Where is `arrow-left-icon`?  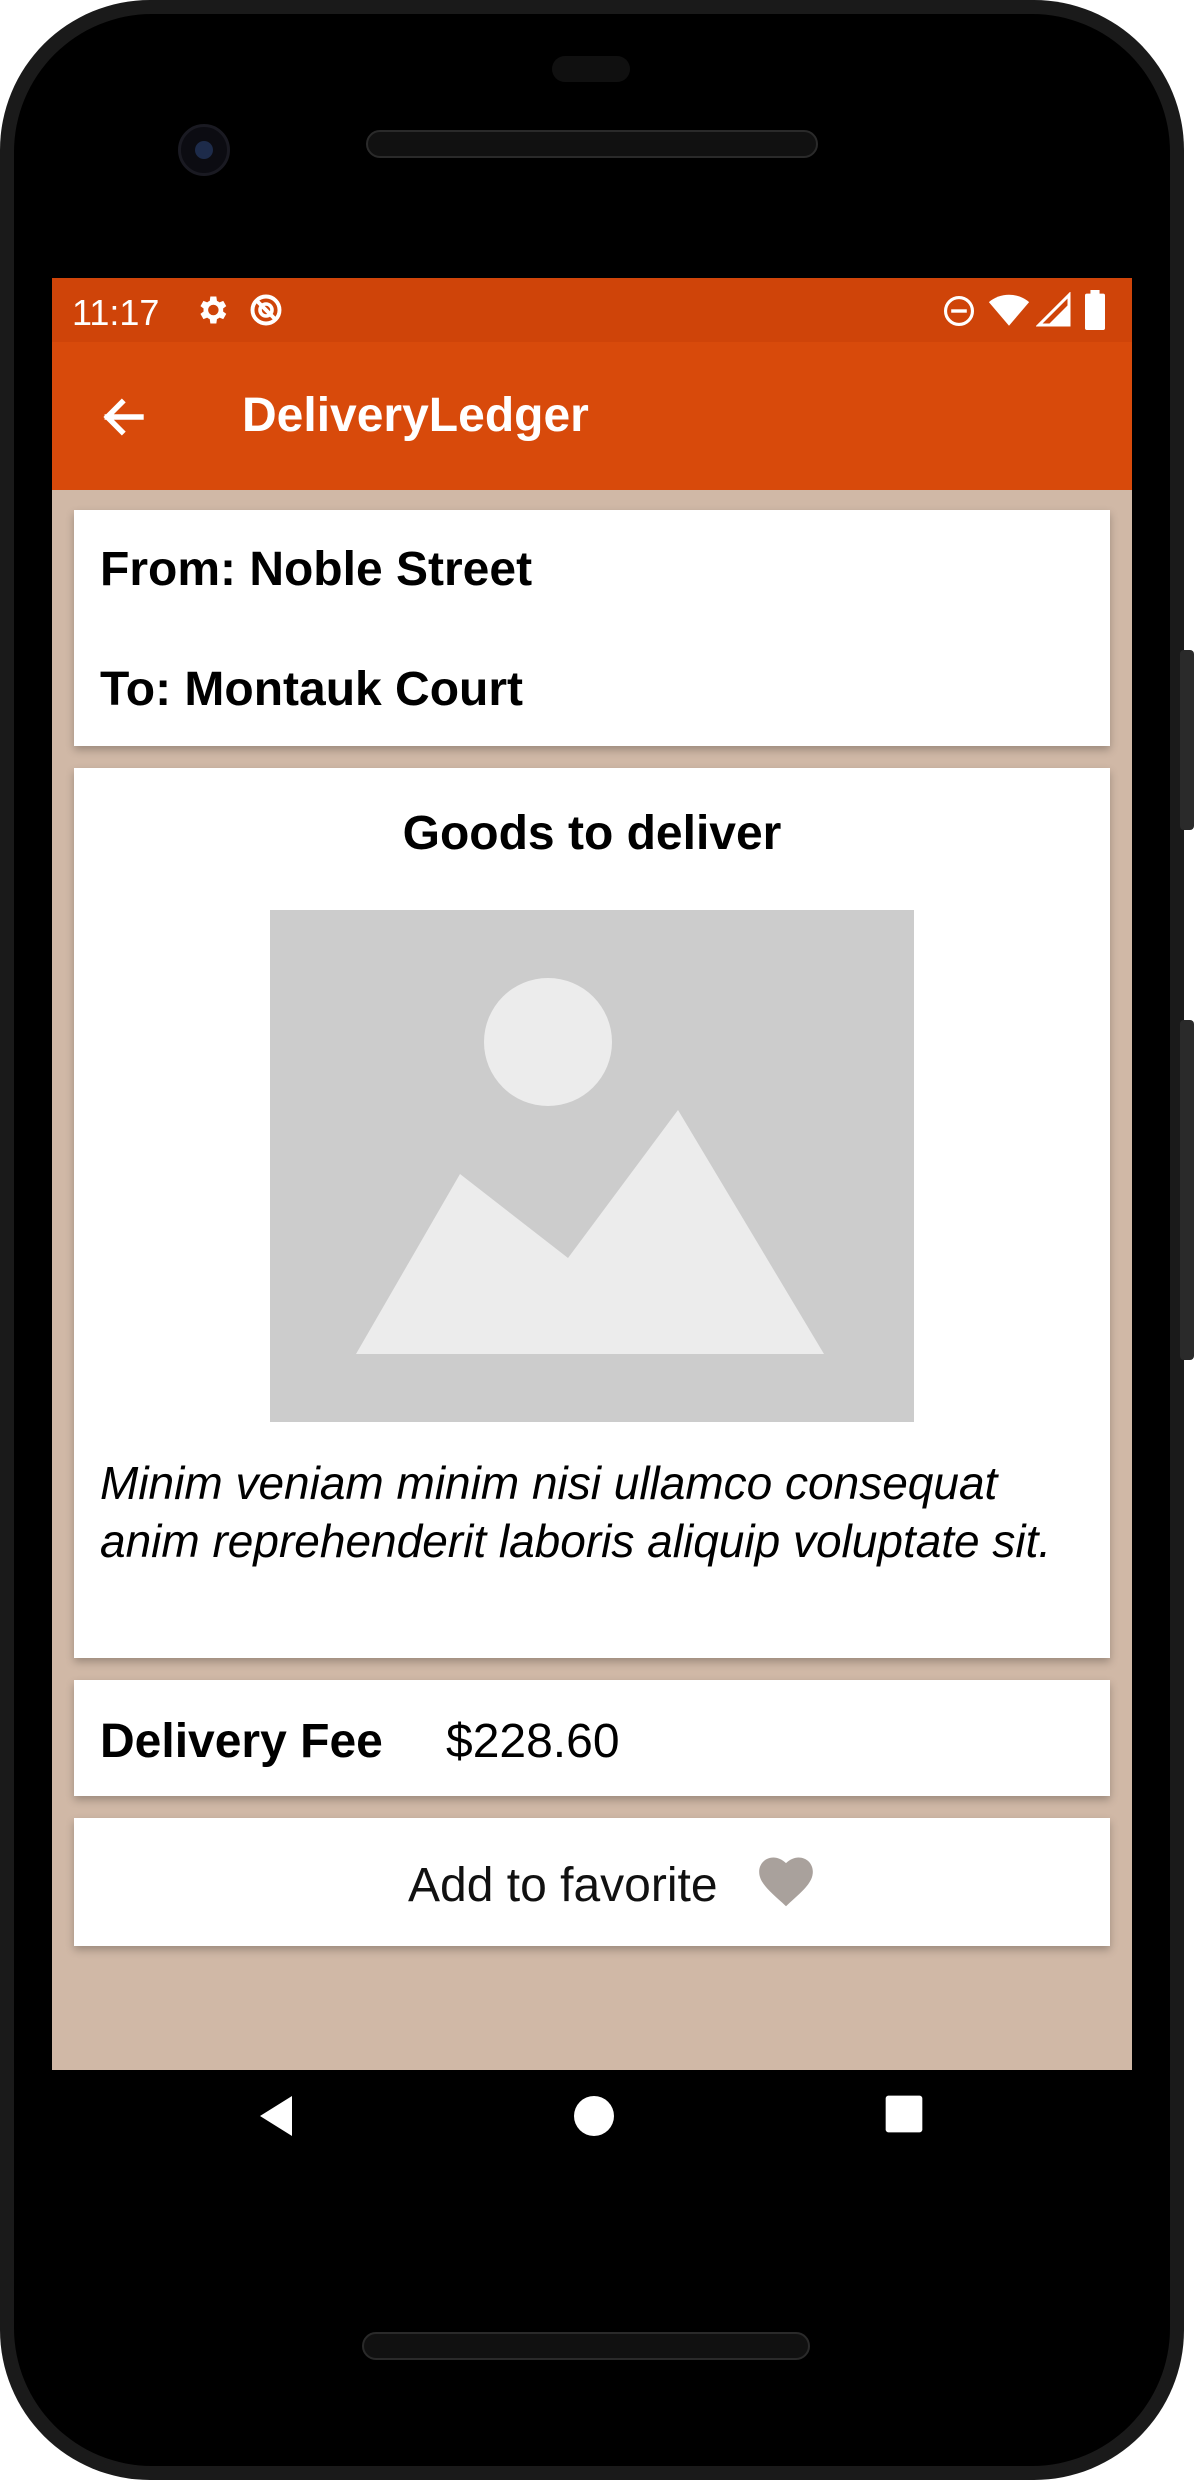
arrow-left-icon is located at coordinates (123, 417).